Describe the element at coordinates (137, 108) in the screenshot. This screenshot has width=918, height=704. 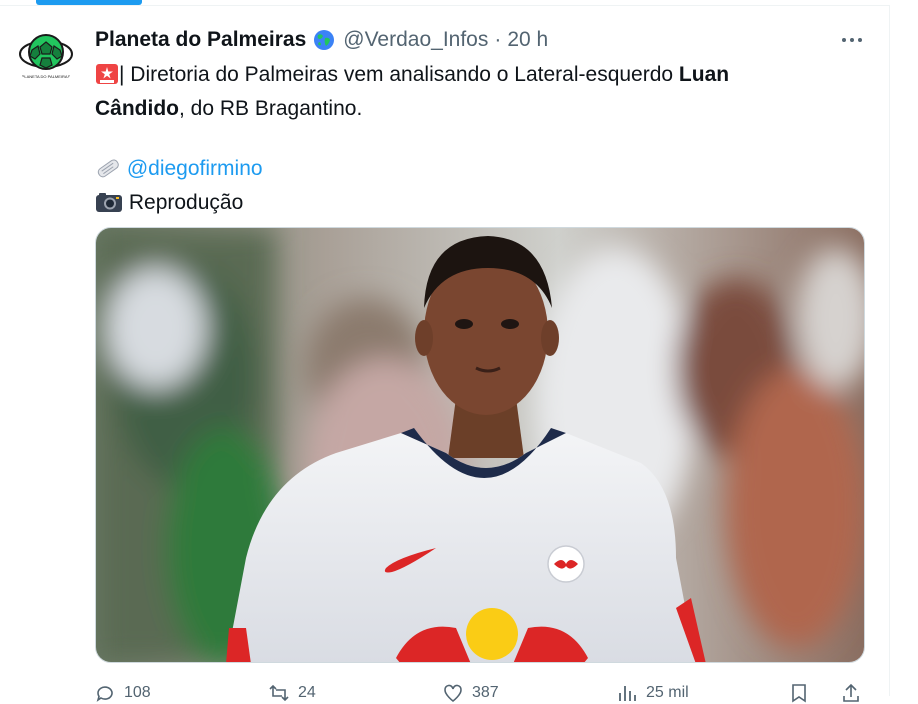
I see `player-name-last: Cândido` at that location.